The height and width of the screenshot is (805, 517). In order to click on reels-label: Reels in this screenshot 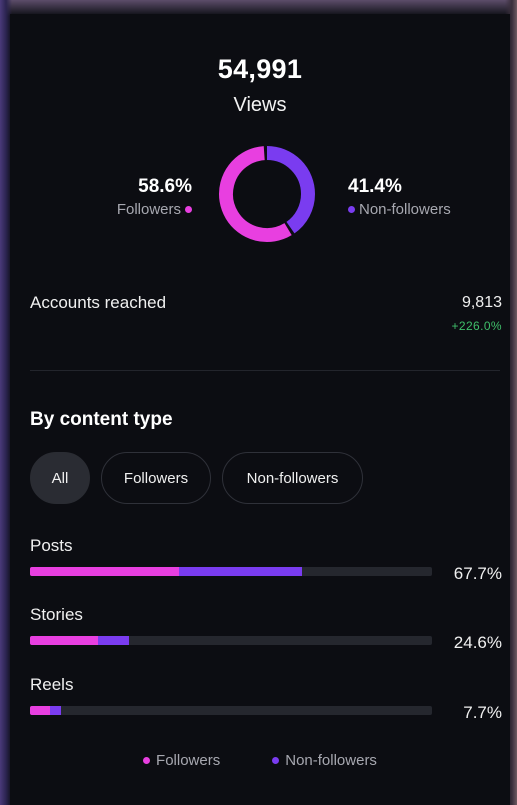, I will do `click(52, 684)`.